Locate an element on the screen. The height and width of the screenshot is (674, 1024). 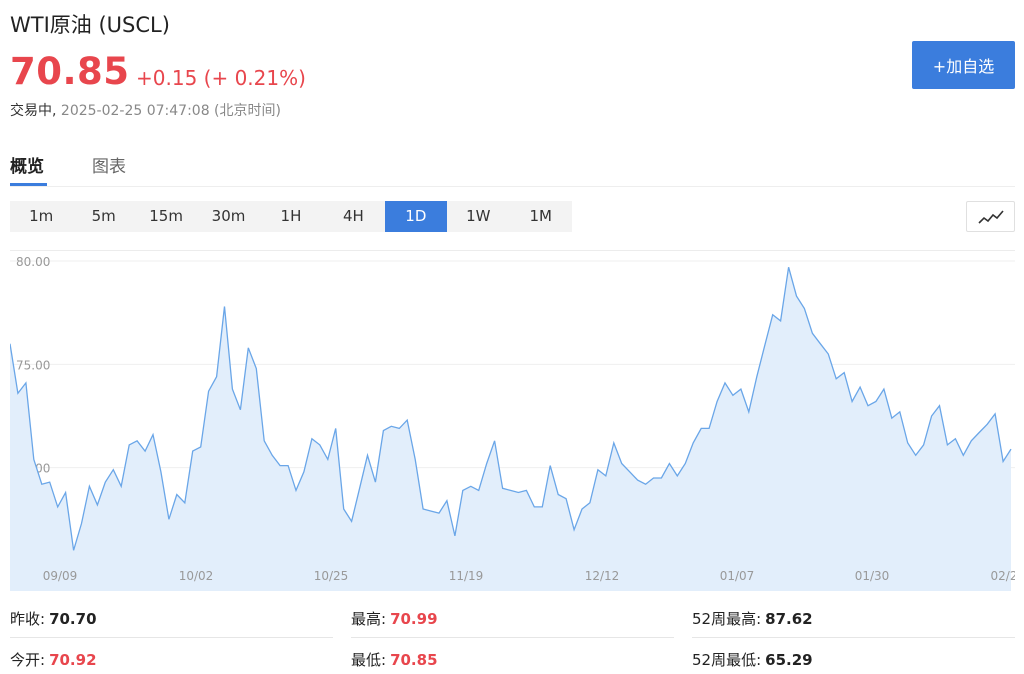
period-1w: 1W is located at coordinates (478, 216).